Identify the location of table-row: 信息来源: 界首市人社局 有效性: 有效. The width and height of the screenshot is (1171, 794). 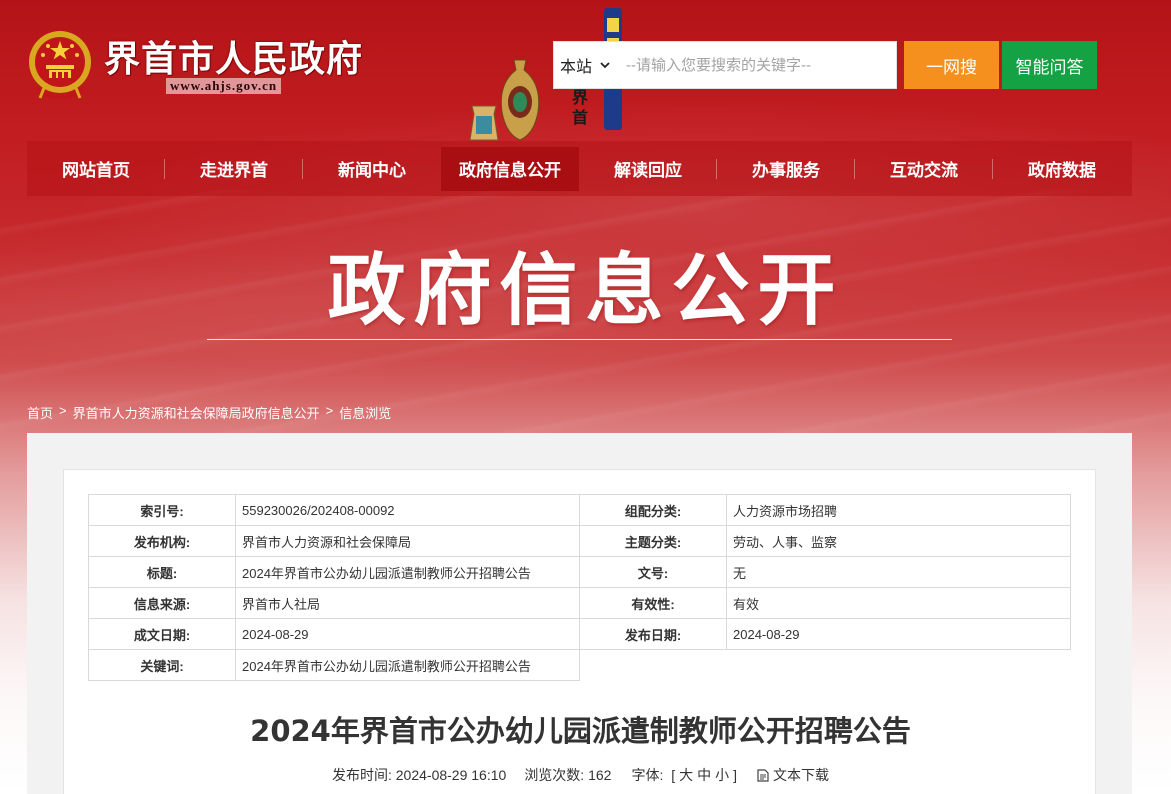
(579, 603).